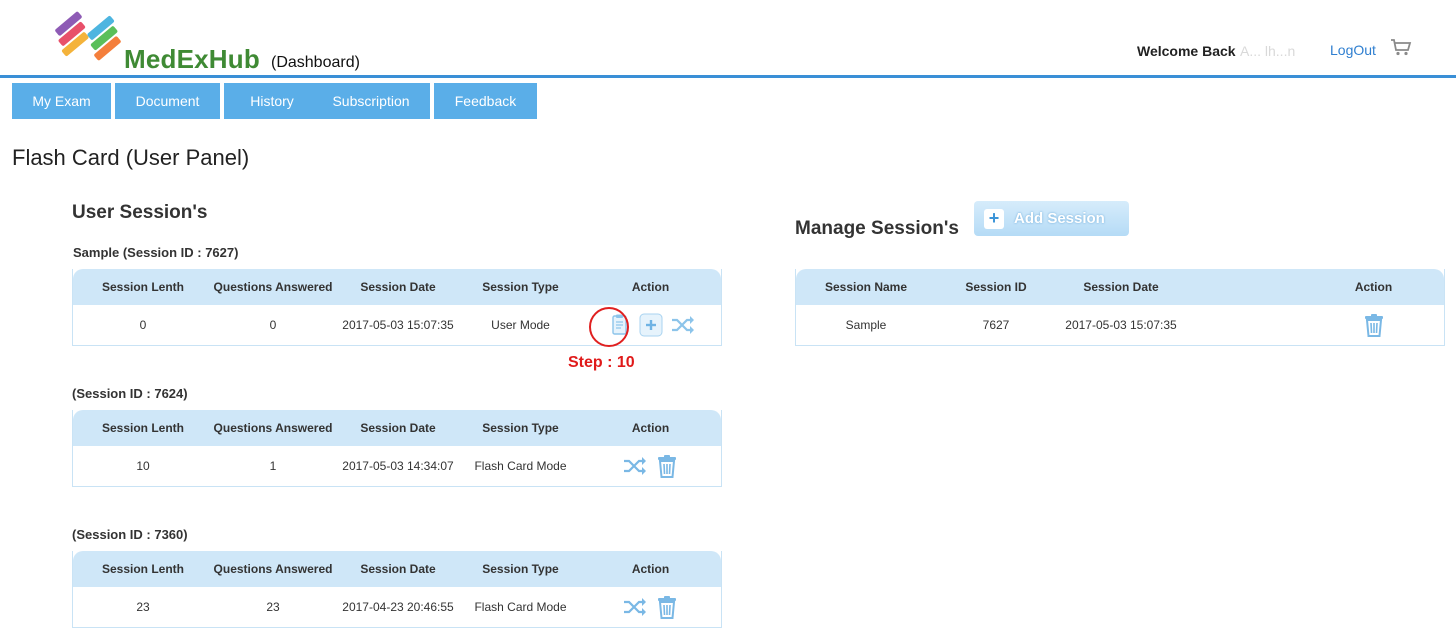 This screenshot has height=632, width=1456. Describe the element at coordinates (272, 101) in the screenshot. I see `tab-history: History` at that location.